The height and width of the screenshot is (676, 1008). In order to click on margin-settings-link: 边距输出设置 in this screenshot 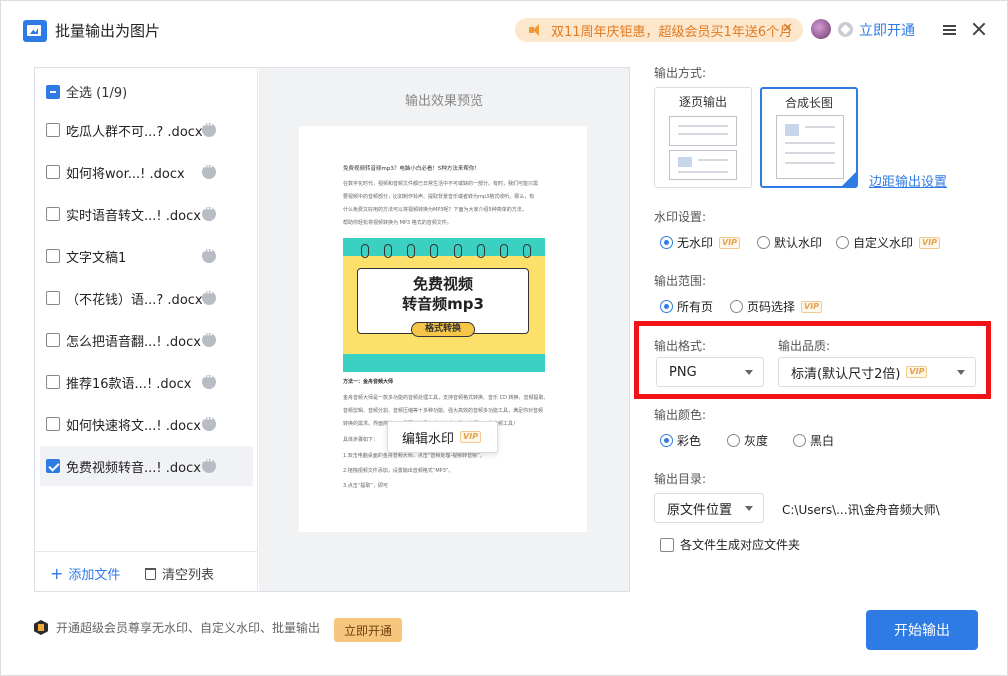, I will do `click(908, 180)`.